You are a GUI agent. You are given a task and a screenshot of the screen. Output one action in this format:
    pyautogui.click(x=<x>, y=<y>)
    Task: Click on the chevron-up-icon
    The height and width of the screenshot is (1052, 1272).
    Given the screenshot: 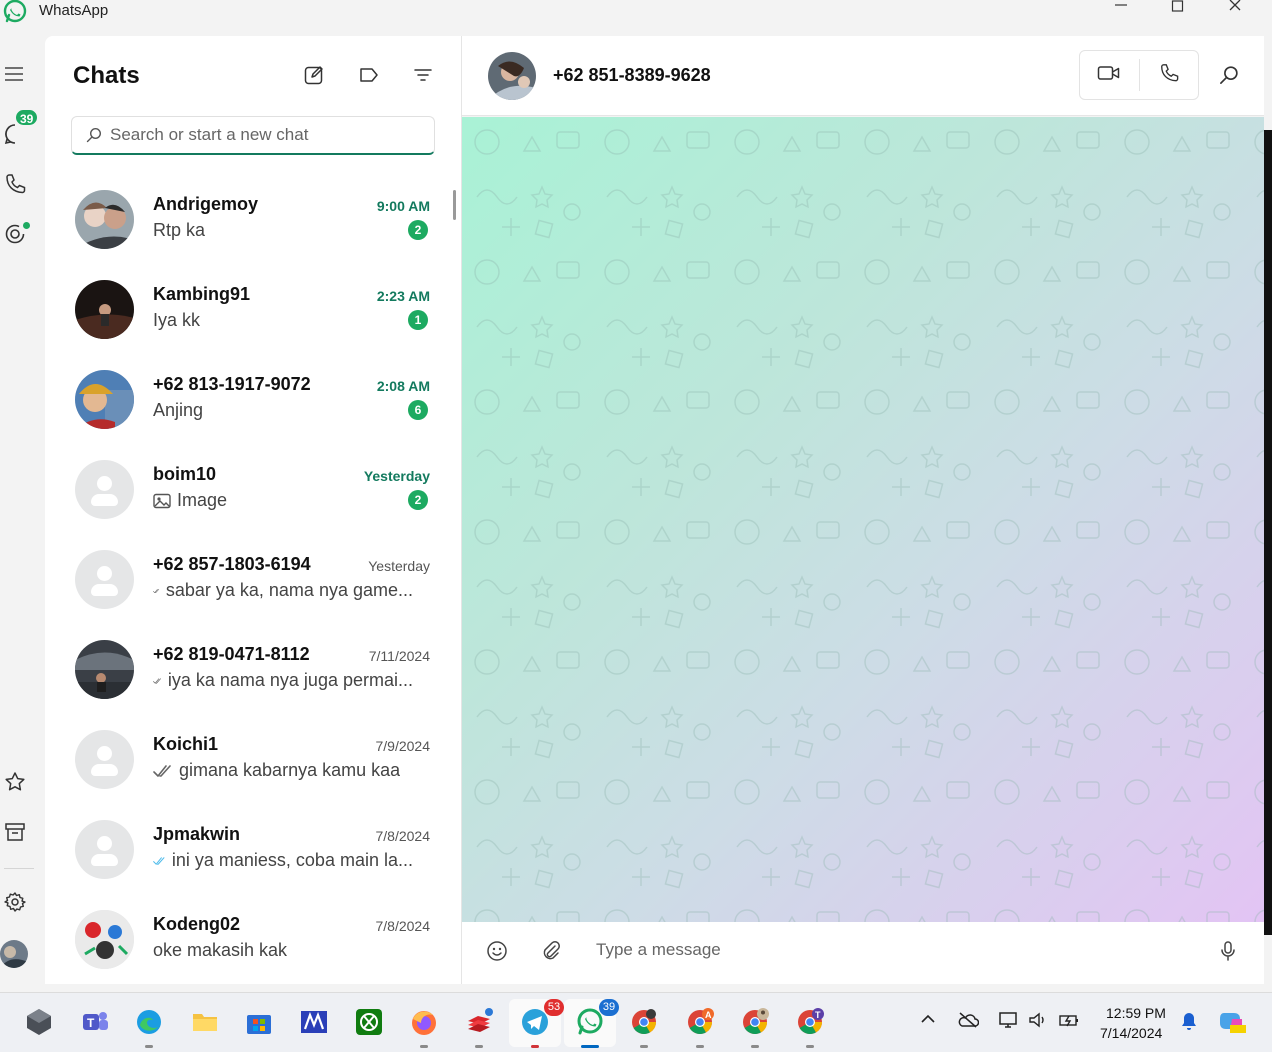 What is the action you would take?
    pyautogui.click(x=928, y=1018)
    